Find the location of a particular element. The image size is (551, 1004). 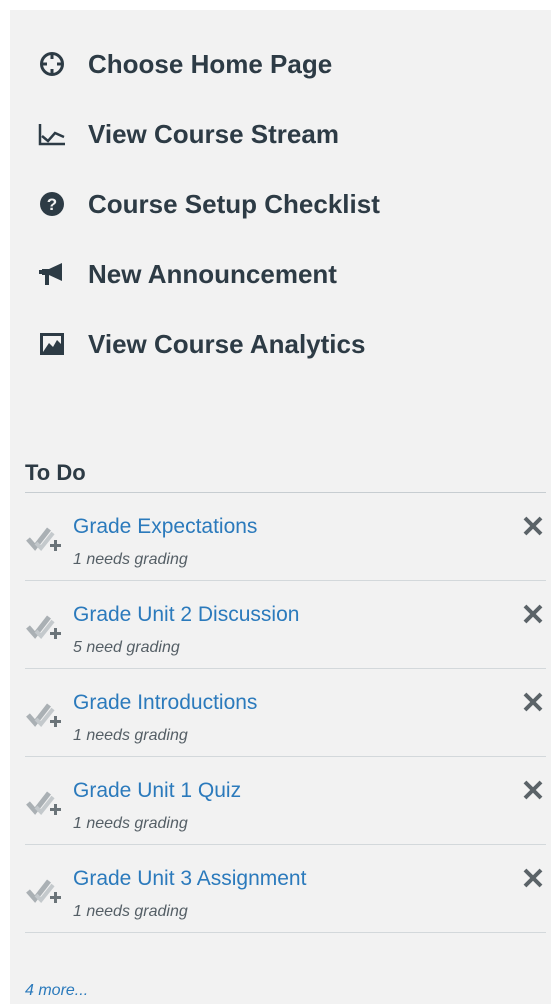

view-course-analytics-button: View Course Analytics is located at coordinates (201, 344).